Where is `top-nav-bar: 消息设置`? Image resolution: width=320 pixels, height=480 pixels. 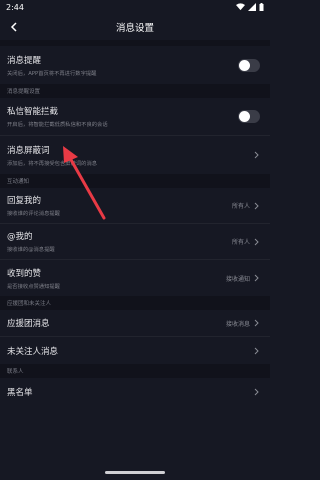 top-nav-bar: 消息设置 is located at coordinates (135, 27).